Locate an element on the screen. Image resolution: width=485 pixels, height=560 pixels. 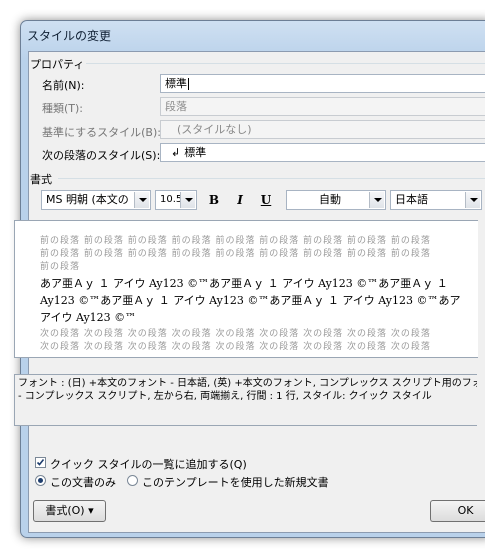
font-name-combo: MS 明朝 (本文の is located at coordinates (96, 200).